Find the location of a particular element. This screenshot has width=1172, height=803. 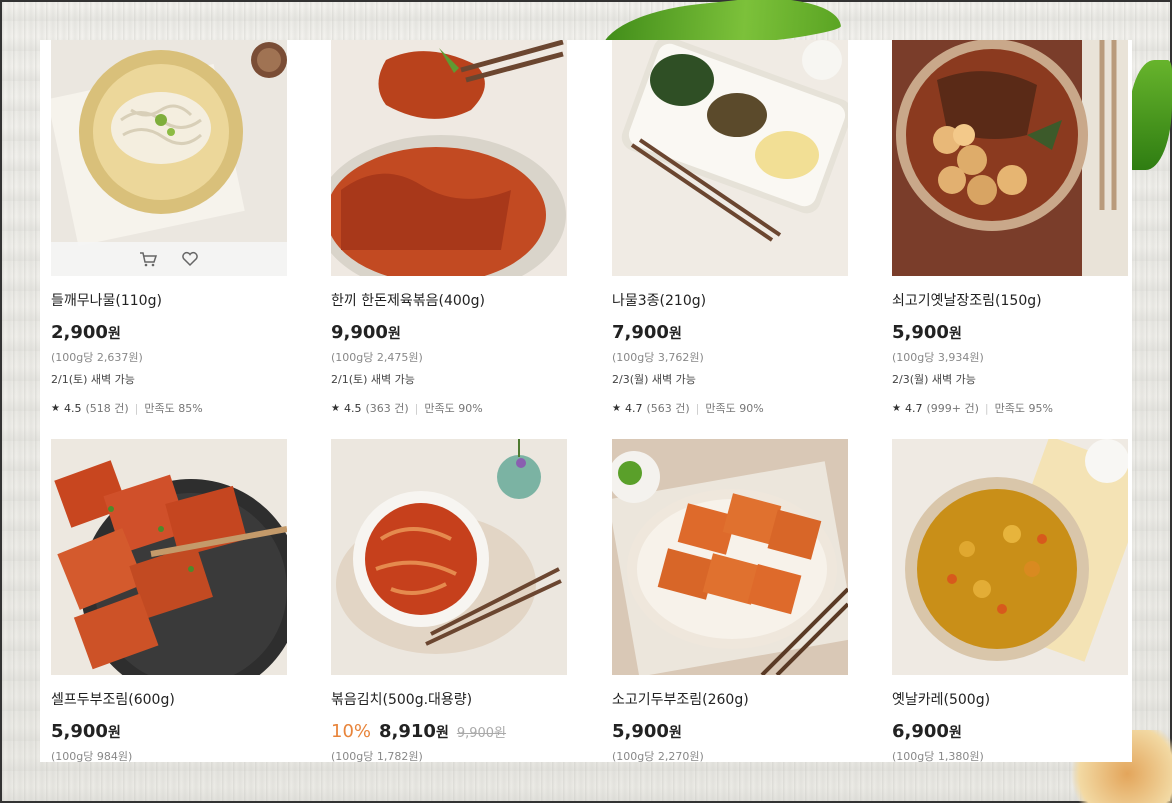

product-card: 옛날카레(500g) 6,900원 (100g당 1,380원) is located at coordinates (1010, 600).